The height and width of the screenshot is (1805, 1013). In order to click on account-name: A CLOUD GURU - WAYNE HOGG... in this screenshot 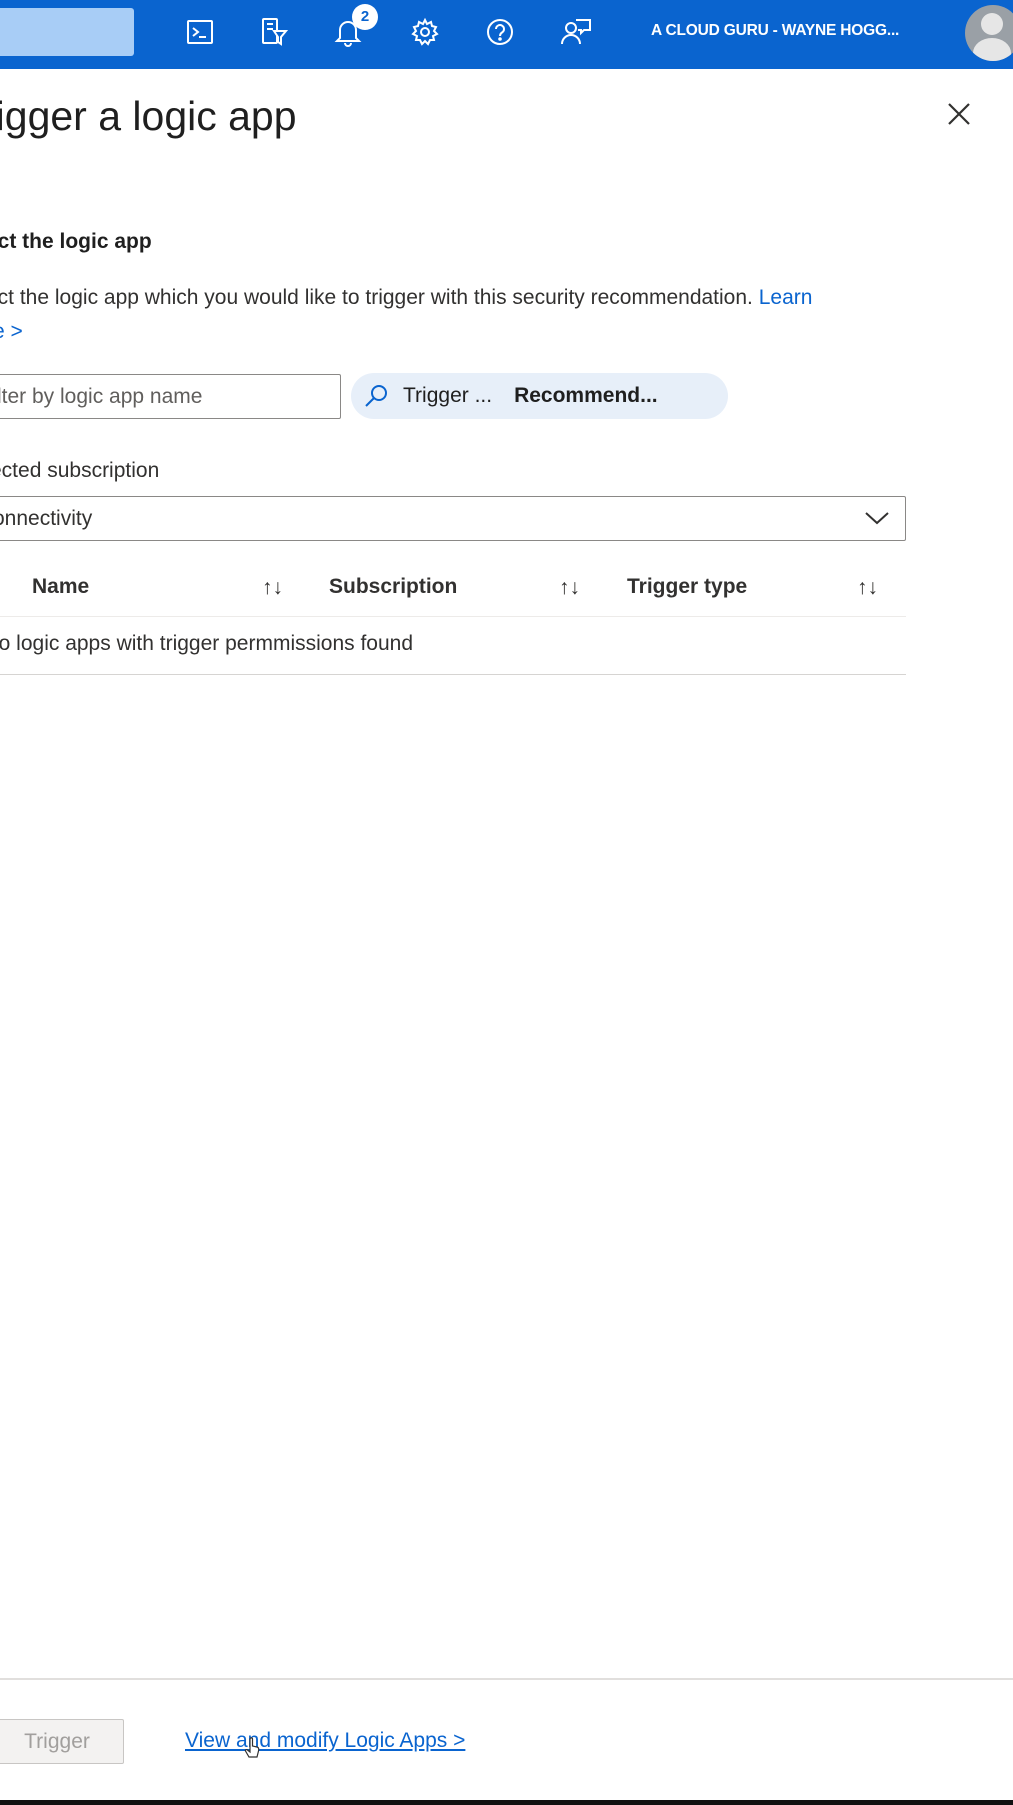, I will do `click(775, 31)`.